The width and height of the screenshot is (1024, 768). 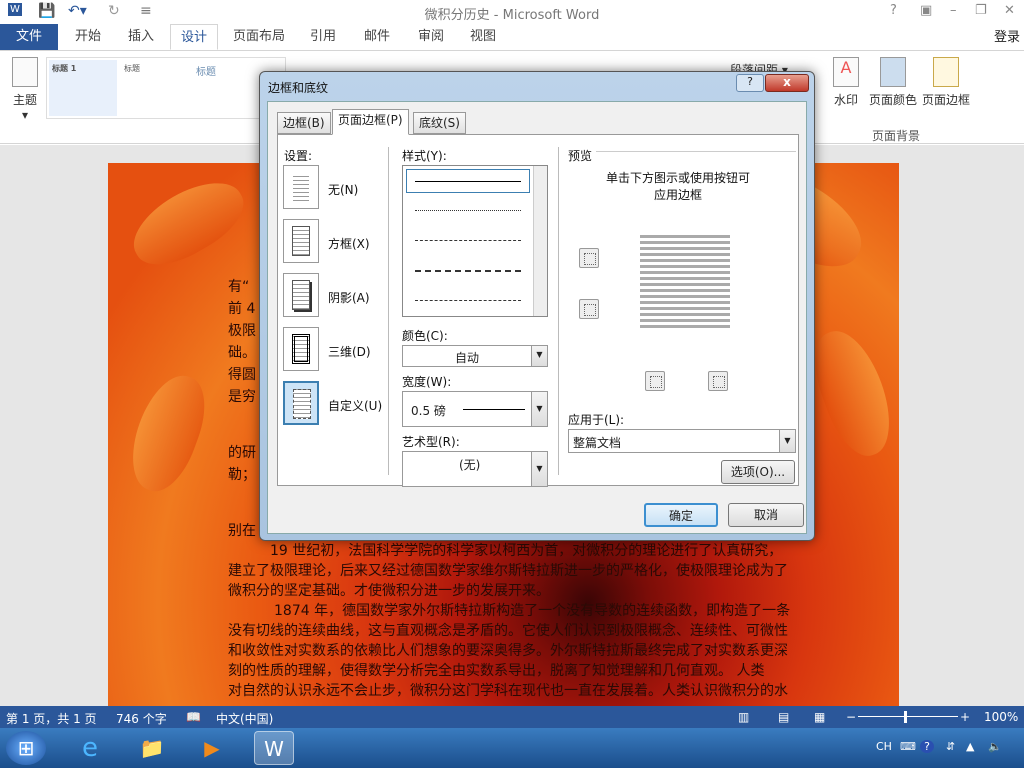 What do you see at coordinates (965, 717) in the screenshot?
I see `zoom-in-button: +` at bounding box center [965, 717].